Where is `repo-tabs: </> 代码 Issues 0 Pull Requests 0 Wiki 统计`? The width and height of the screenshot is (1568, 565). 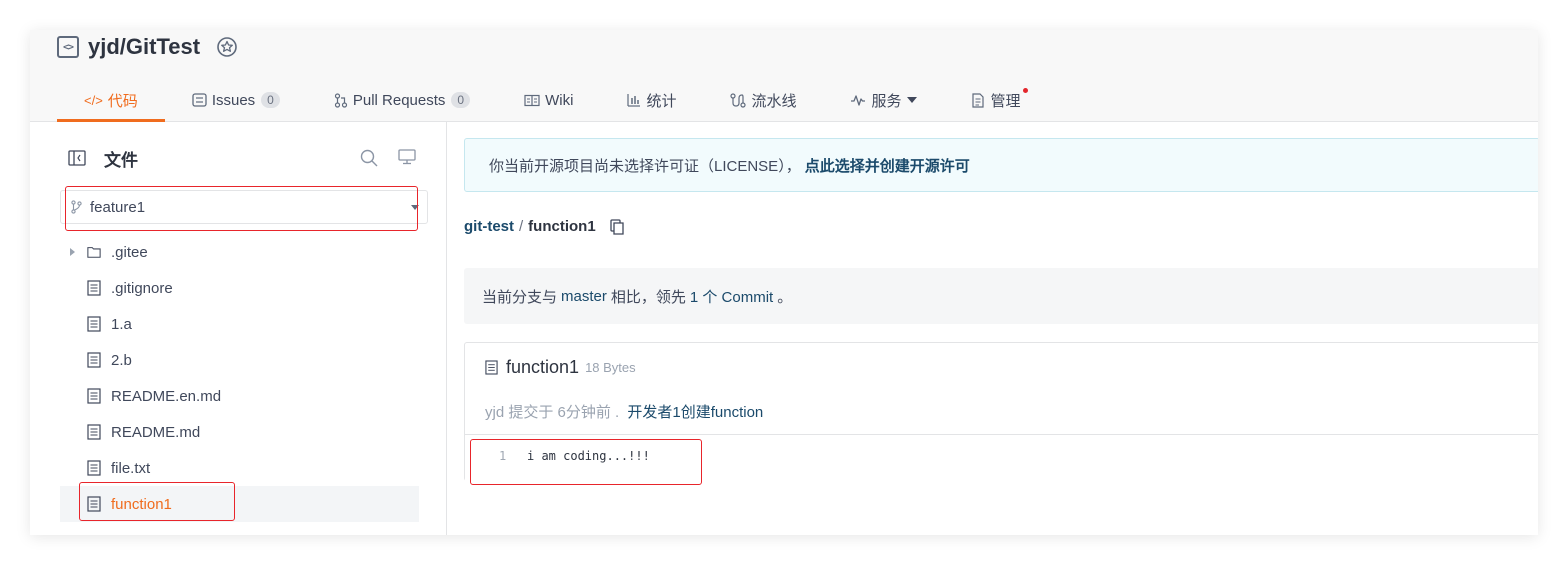 repo-tabs: </> 代码 Issues 0 Pull Requests 0 Wiki 统计 is located at coordinates (552, 100).